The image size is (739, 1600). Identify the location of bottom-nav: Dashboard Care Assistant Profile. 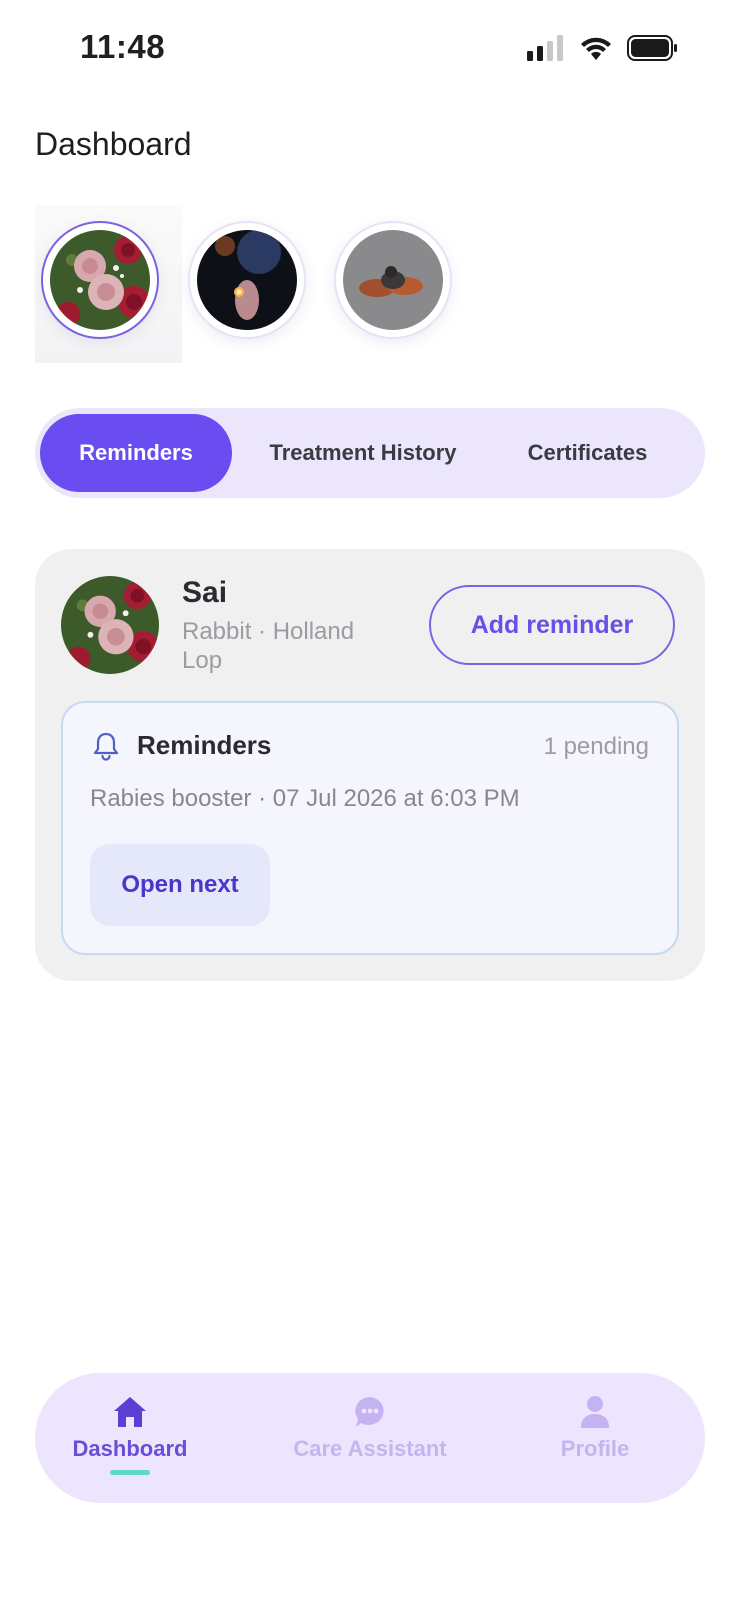
(370, 1438).